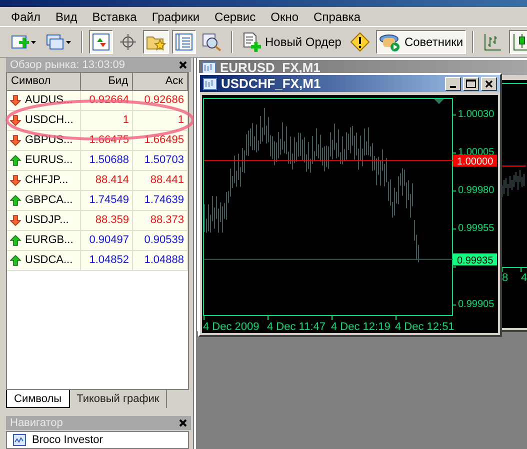 Image resolution: width=527 pixels, height=449 pixels. I want to click on menu-item: Графики, so click(176, 17).